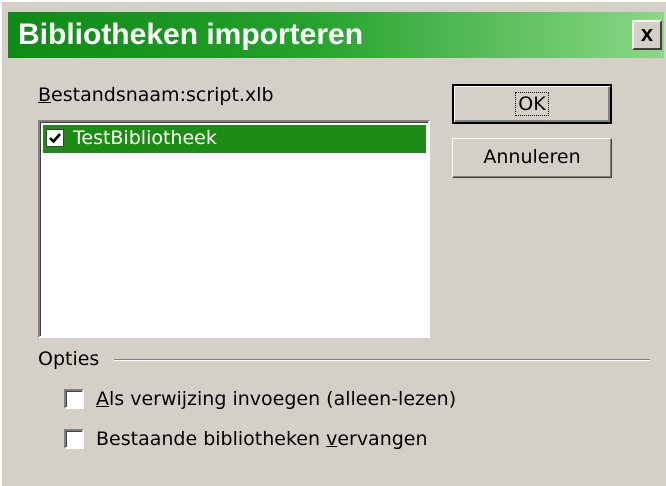 The image size is (666, 486). What do you see at coordinates (229, 95) in the screenshot?
I see `filename-value: script.xlb` at bounding box center [229, 95].